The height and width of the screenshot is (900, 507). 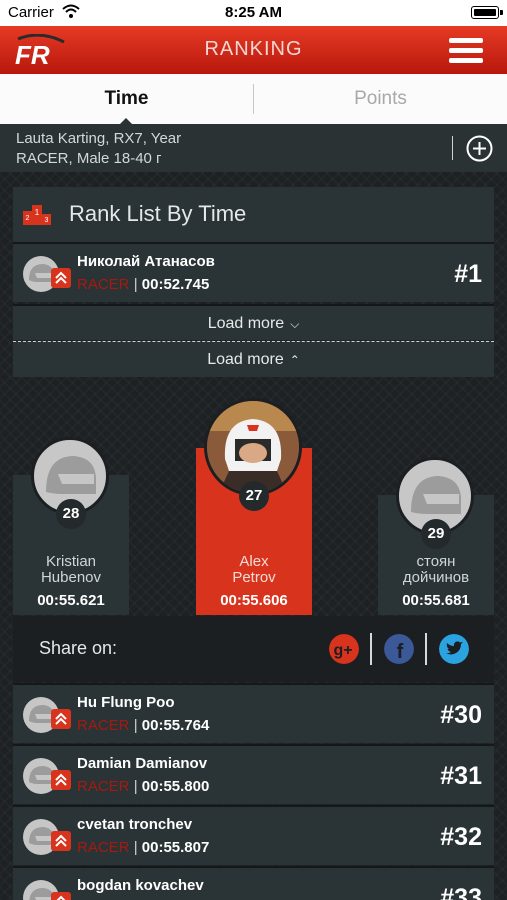 I want to click on position-label: #33, so click(x=461, y=892).